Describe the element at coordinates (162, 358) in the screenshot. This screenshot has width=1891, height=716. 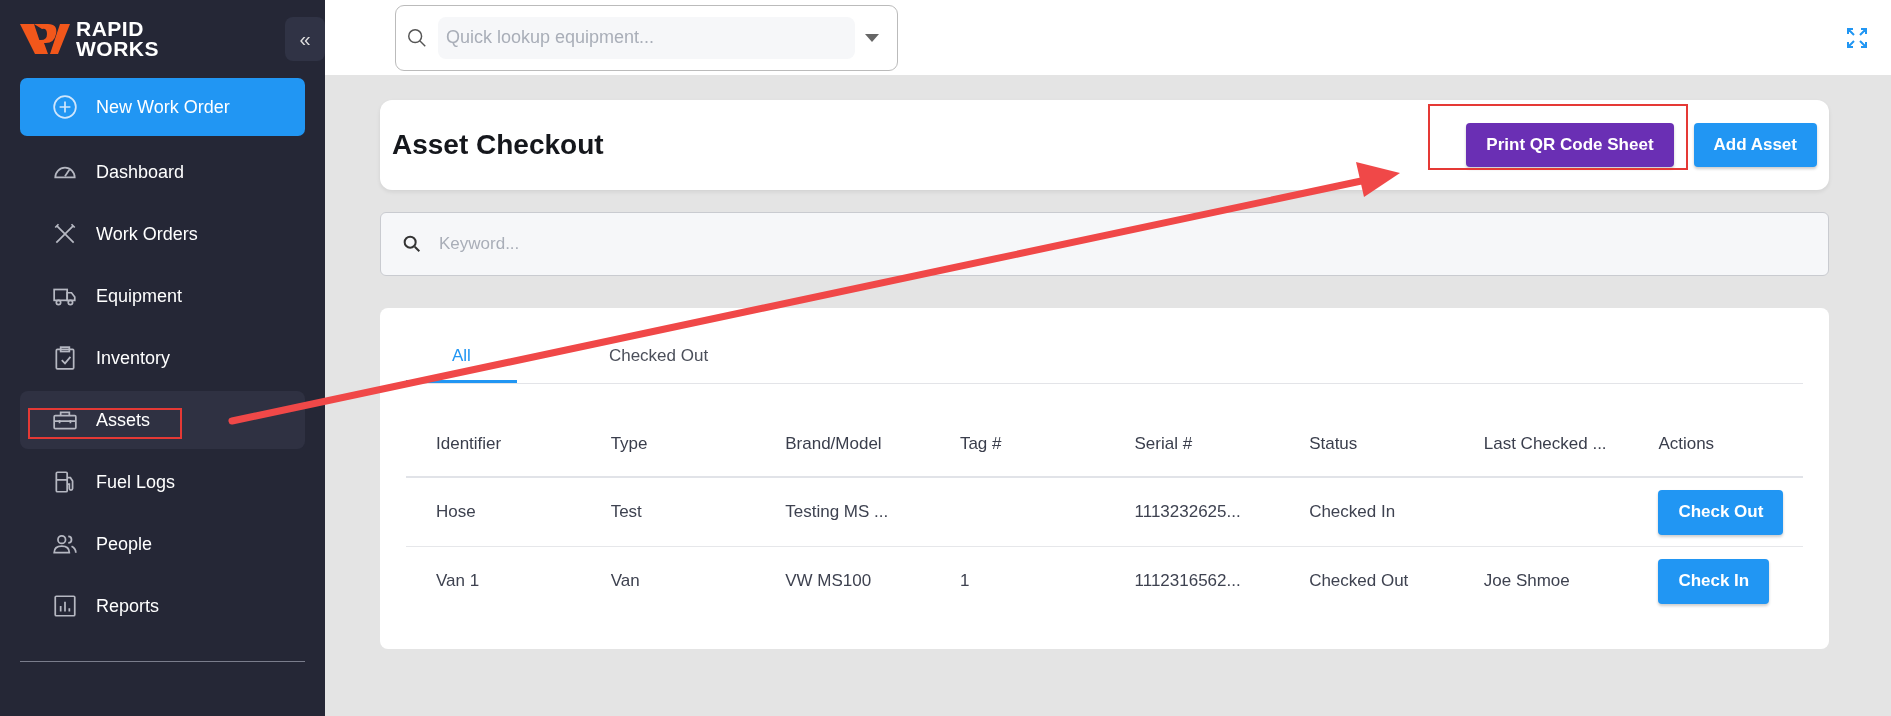
I see `sidebar-item: Inventory` at that location.